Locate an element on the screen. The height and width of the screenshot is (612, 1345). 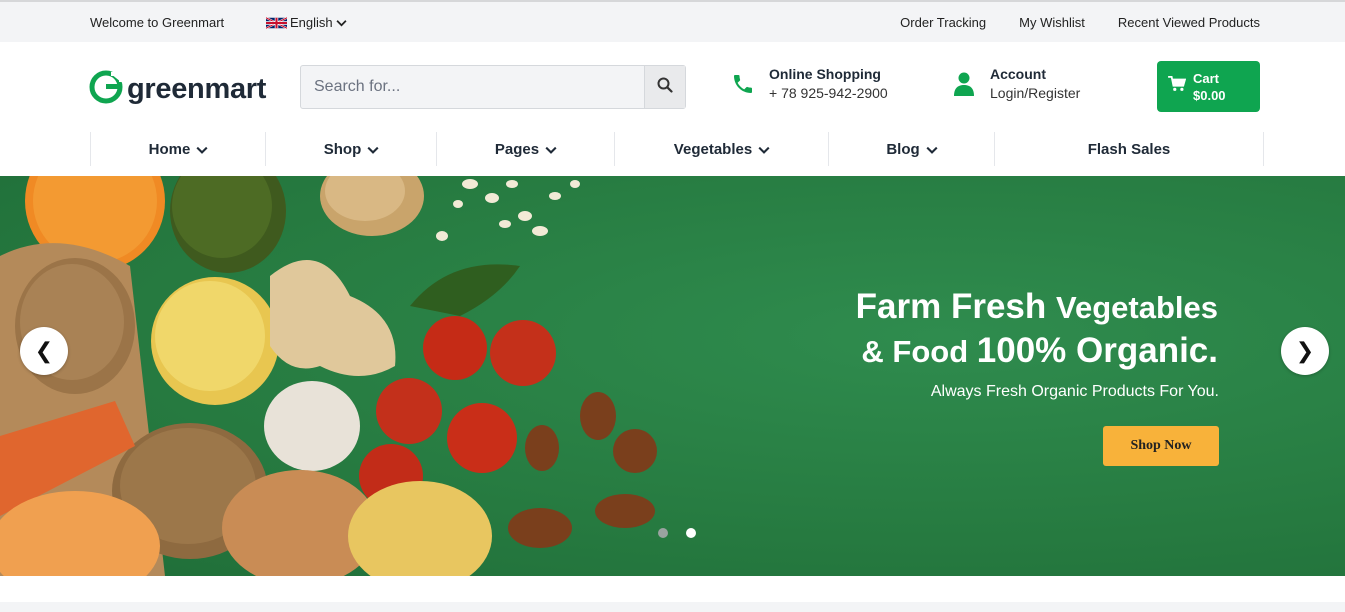
user-icon is located at coordinates (964, 87).